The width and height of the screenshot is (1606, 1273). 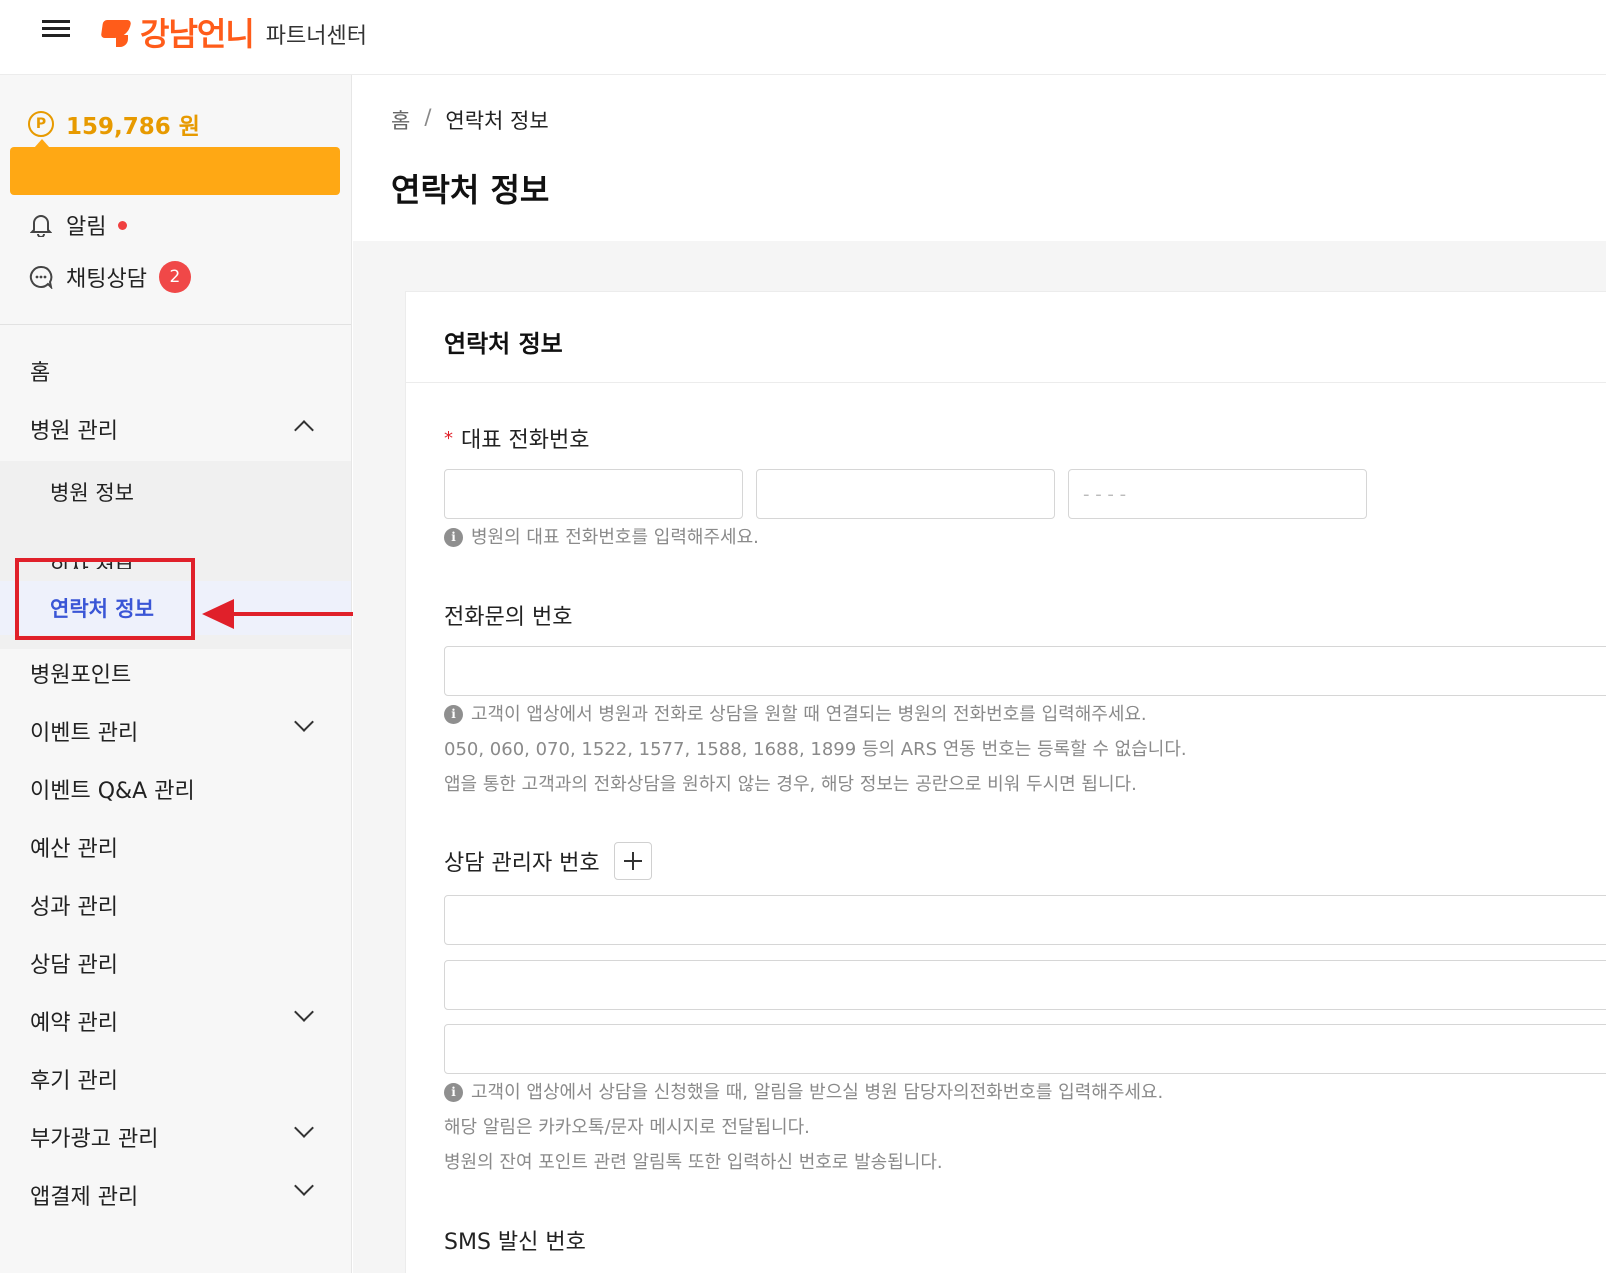 What do you see at coordinates (94, 1139) in the screenshot?
I see `nav-ads-label: 부가광고 관리` at bounding box center [94, 1139].